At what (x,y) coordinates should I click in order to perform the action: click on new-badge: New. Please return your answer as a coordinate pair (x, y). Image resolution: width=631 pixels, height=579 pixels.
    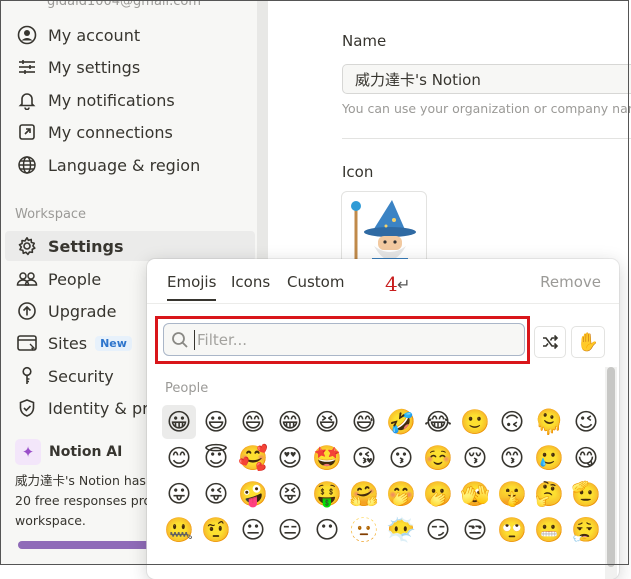
    Looking at the image, I should click on (113, 343).